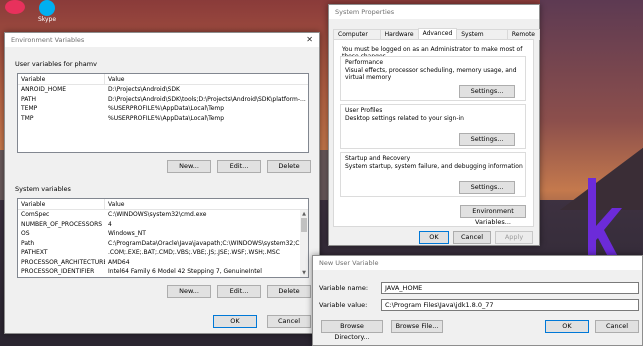  What do you see at coordinates (344, 288) in the screenshot?
I see `variable-name-label: Variable name:` at bounding box center [344, 288].